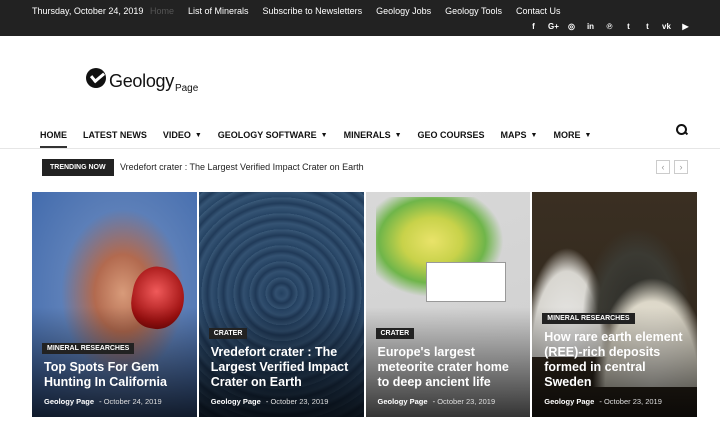  I want to click on nav-home: HOME, so click(53, 139).